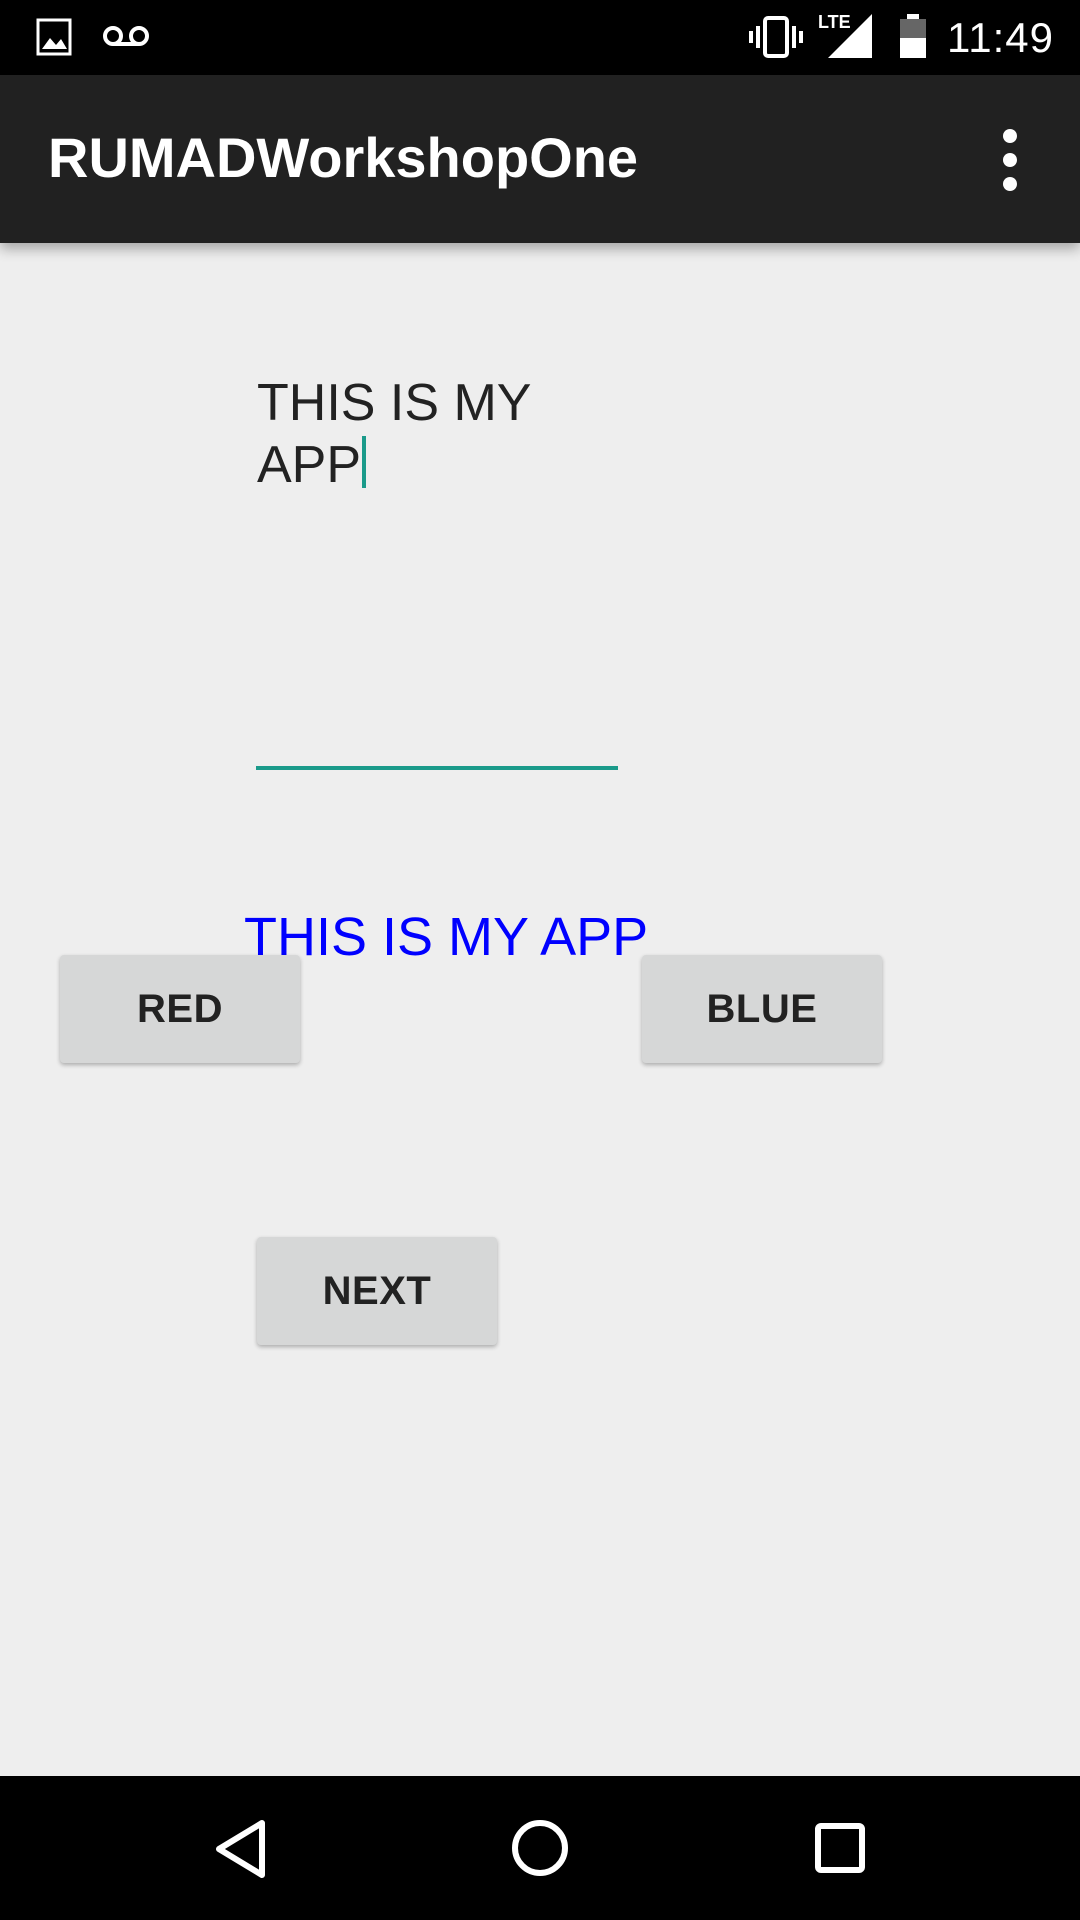 The image size is (1080, 1920). What do you see at coordinates (762, 1009) in the screenshot?
I see `blue-button: BLUE` at bounding box center [762, 1009].